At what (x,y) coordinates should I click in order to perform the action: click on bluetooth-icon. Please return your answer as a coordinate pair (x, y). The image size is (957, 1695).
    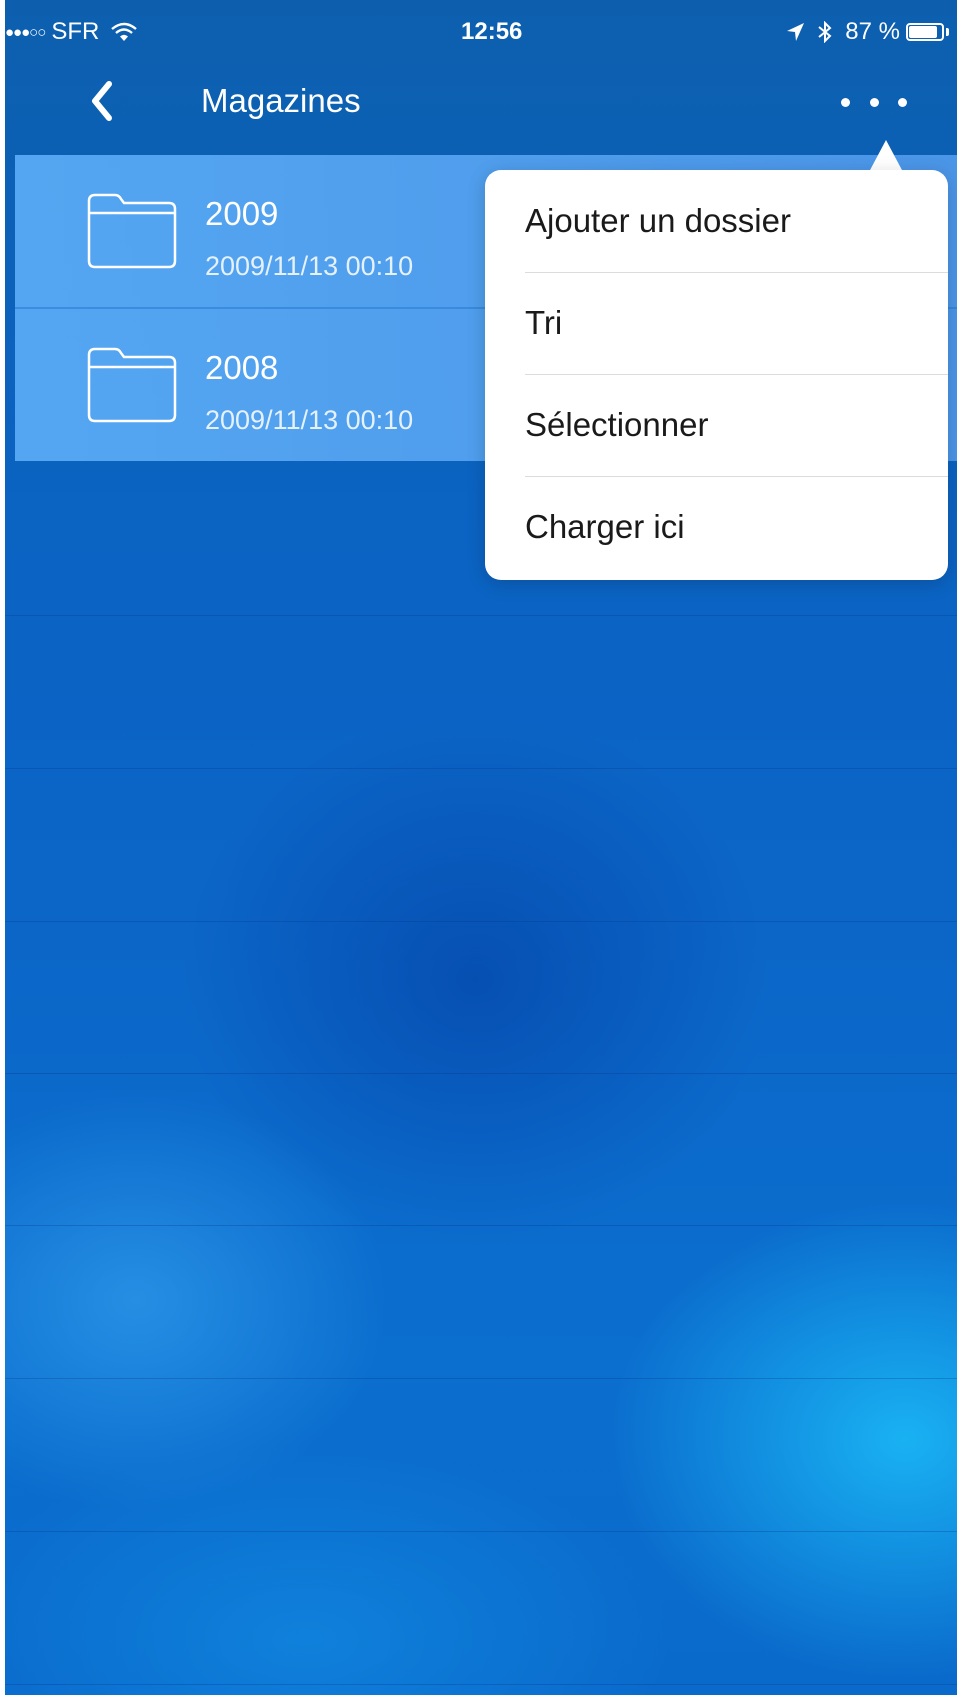
    Looking at the image, I should click on (825, 32).